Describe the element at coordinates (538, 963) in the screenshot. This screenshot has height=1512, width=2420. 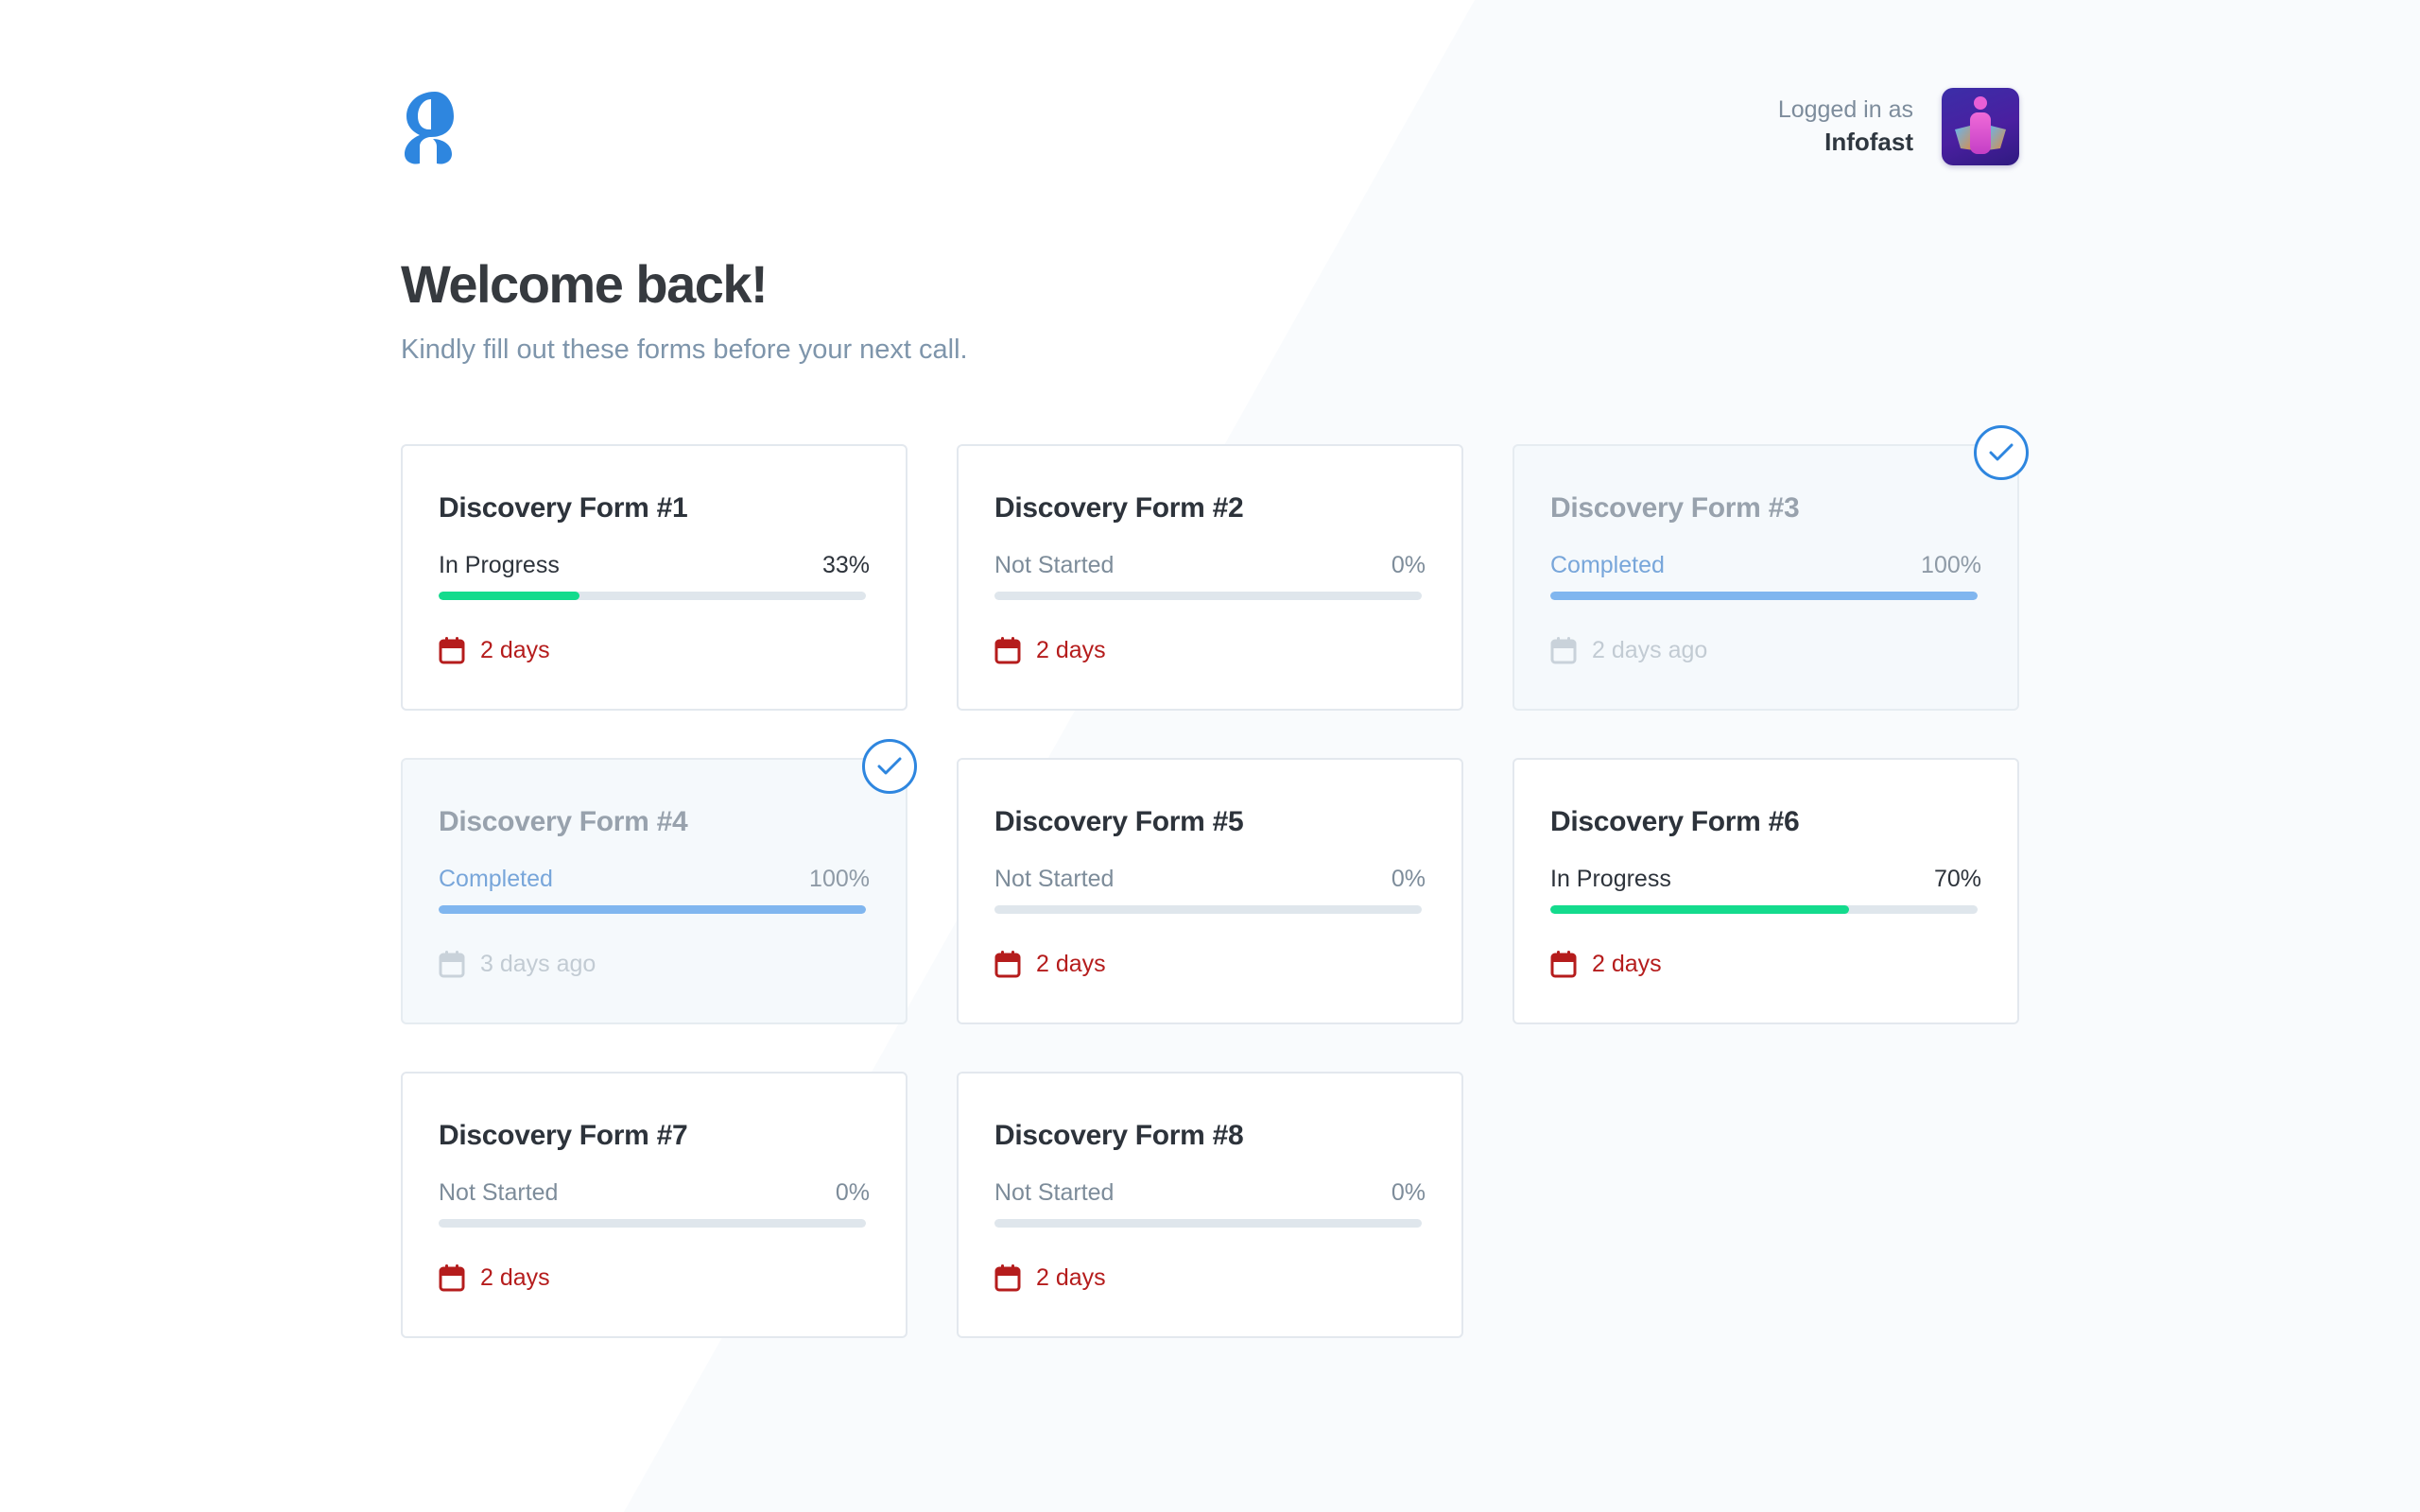
I see `due-label: 3 days ago` at that location.